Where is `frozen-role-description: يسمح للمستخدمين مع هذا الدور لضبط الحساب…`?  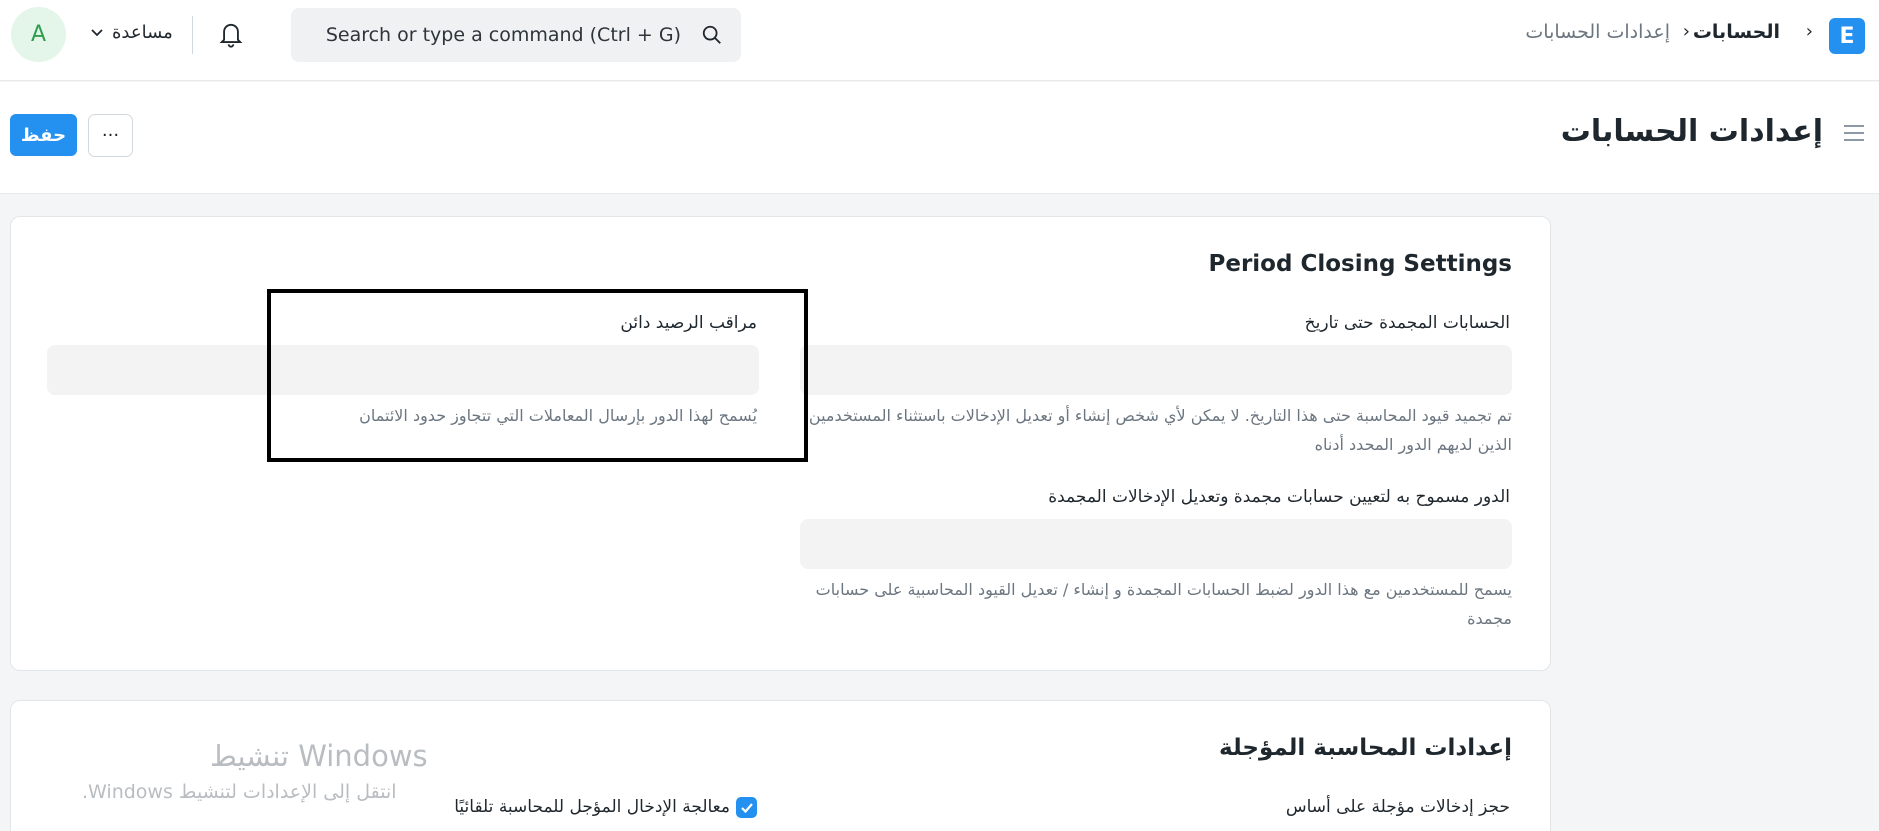
frozen-role-description: يسمح للمستخدمين مع هذا الدور لضبط الحساب… is located at coordinates (1163, 604).